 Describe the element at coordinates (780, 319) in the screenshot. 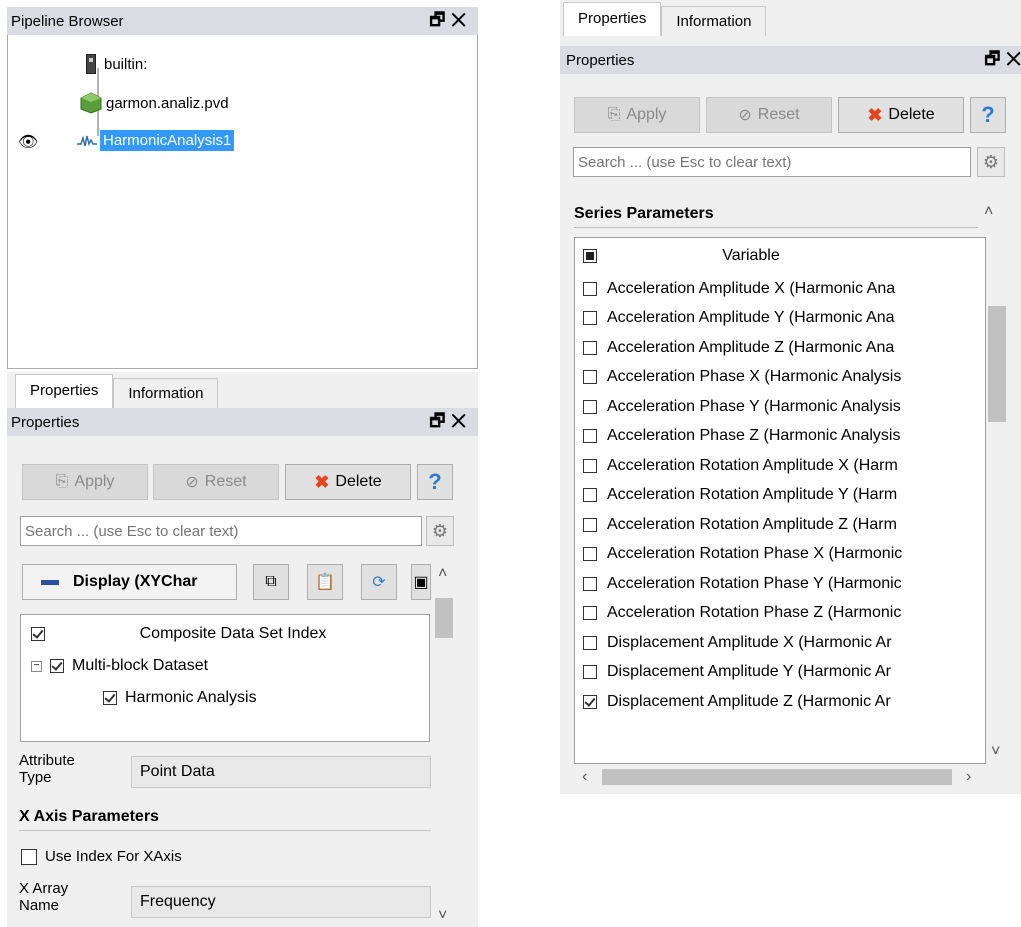

I see `series-row: Acceleration Amplitude Y (Harmonic Ana` at that location.